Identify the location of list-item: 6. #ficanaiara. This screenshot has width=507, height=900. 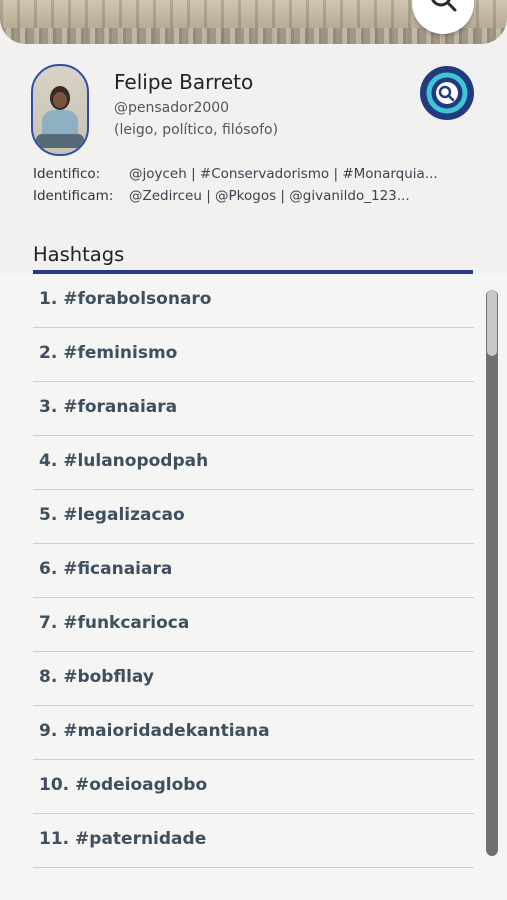
(253, 571).